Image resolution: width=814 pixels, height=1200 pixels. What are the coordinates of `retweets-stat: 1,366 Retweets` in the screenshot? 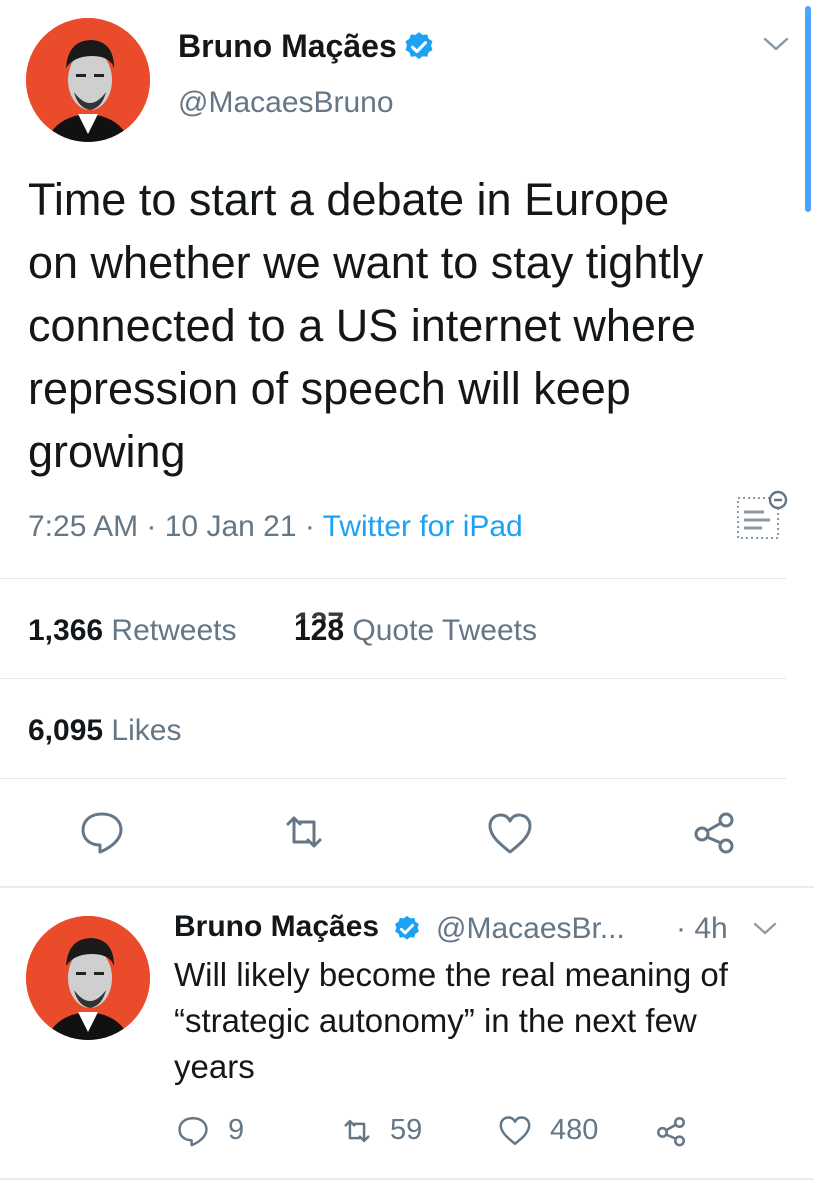 It's located at (132, 631).